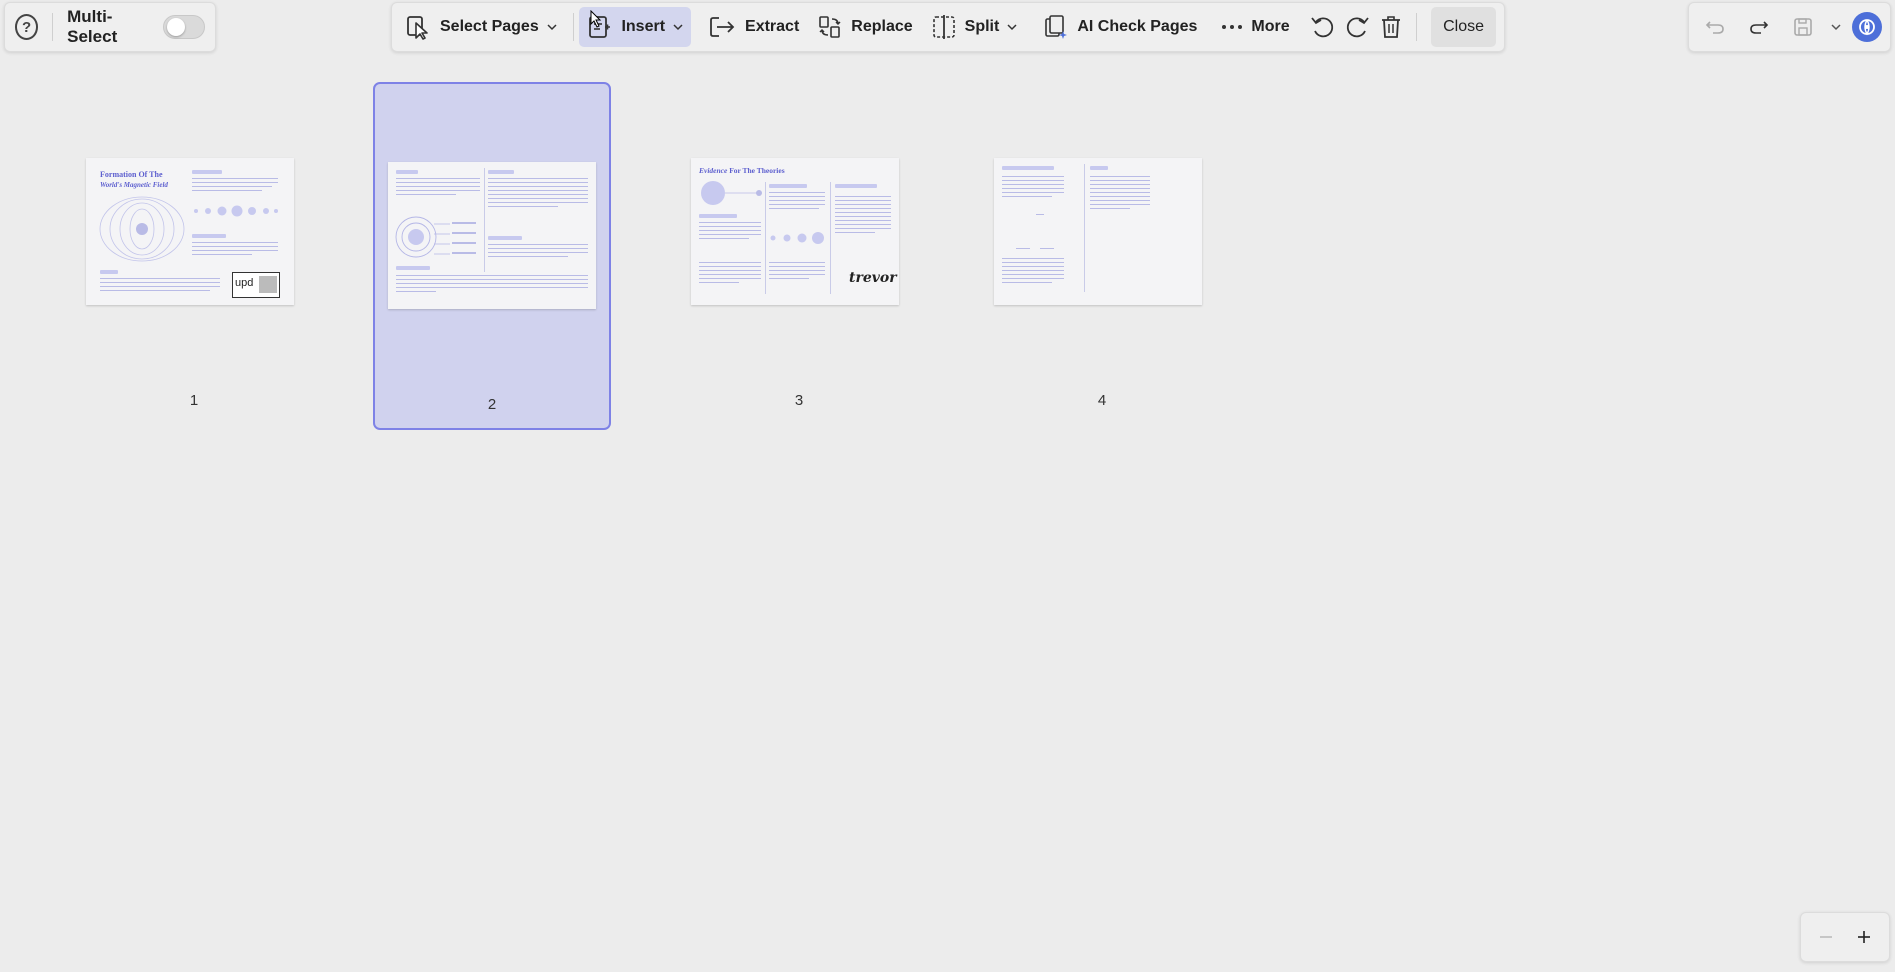 The image size is (1895, 972). I want to click on undo-button, so click(1715, 27).